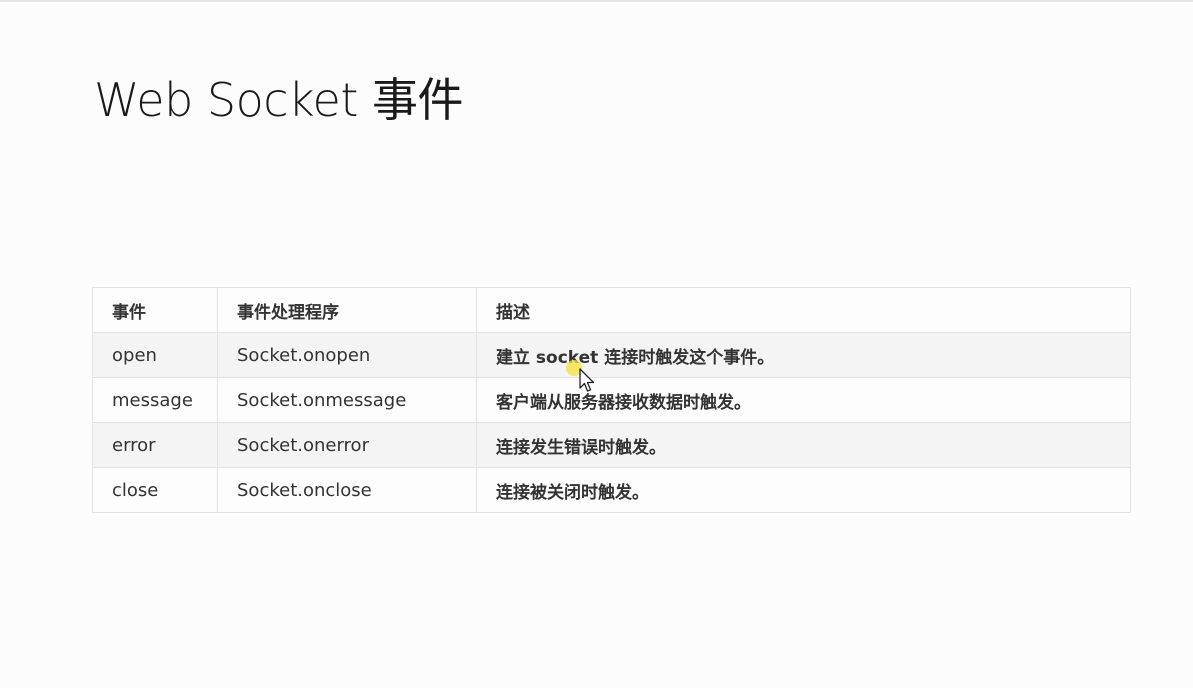  What do you see at coordinates (596, 1) in the screenshot?
I see `window-top-border` at bounding box center [596, 1].